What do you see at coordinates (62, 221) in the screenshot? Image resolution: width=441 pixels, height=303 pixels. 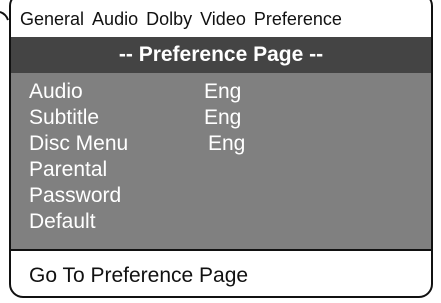 I see `menu-item-label: Default` at bounding box center [62, 221].